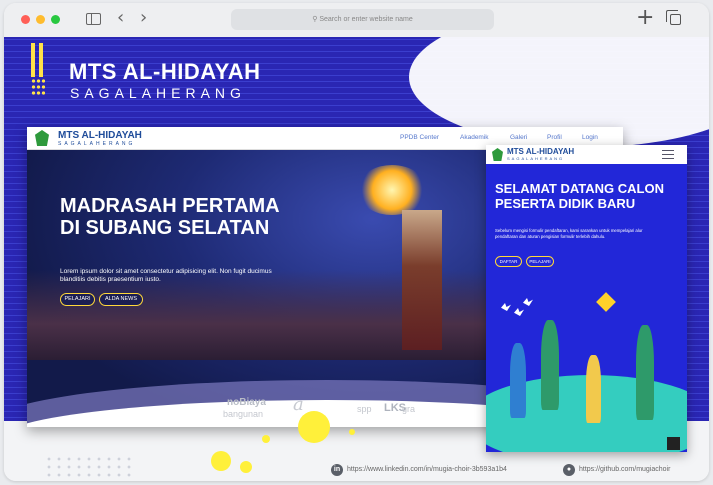 The height and width of the screenshot is (485, 713). Describe the element at coordinates (606, 302) in the screenshot. I see `crossing-sign-icon` at that location.